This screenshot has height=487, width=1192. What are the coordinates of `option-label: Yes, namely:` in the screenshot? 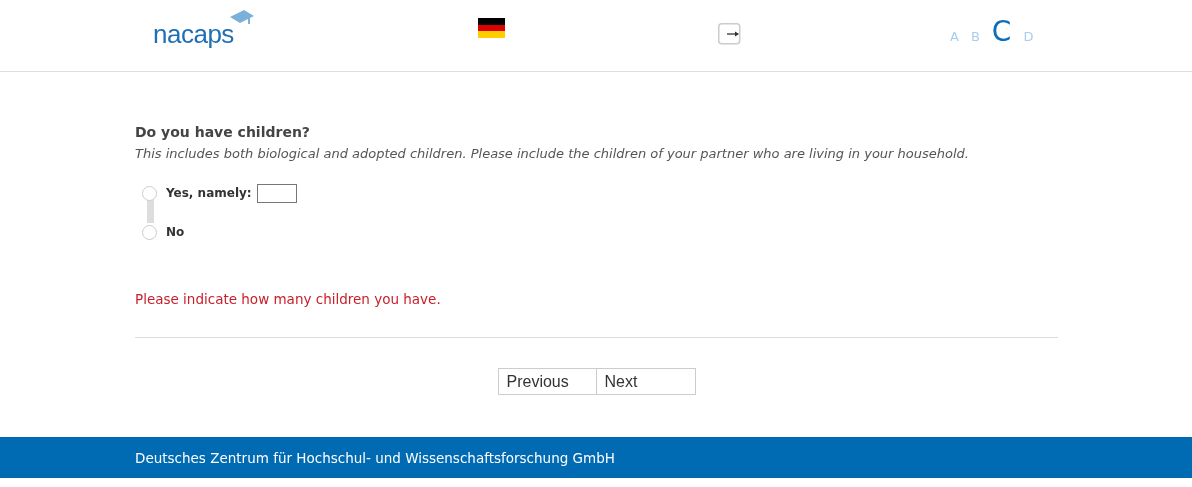 It's located at (209, 193).